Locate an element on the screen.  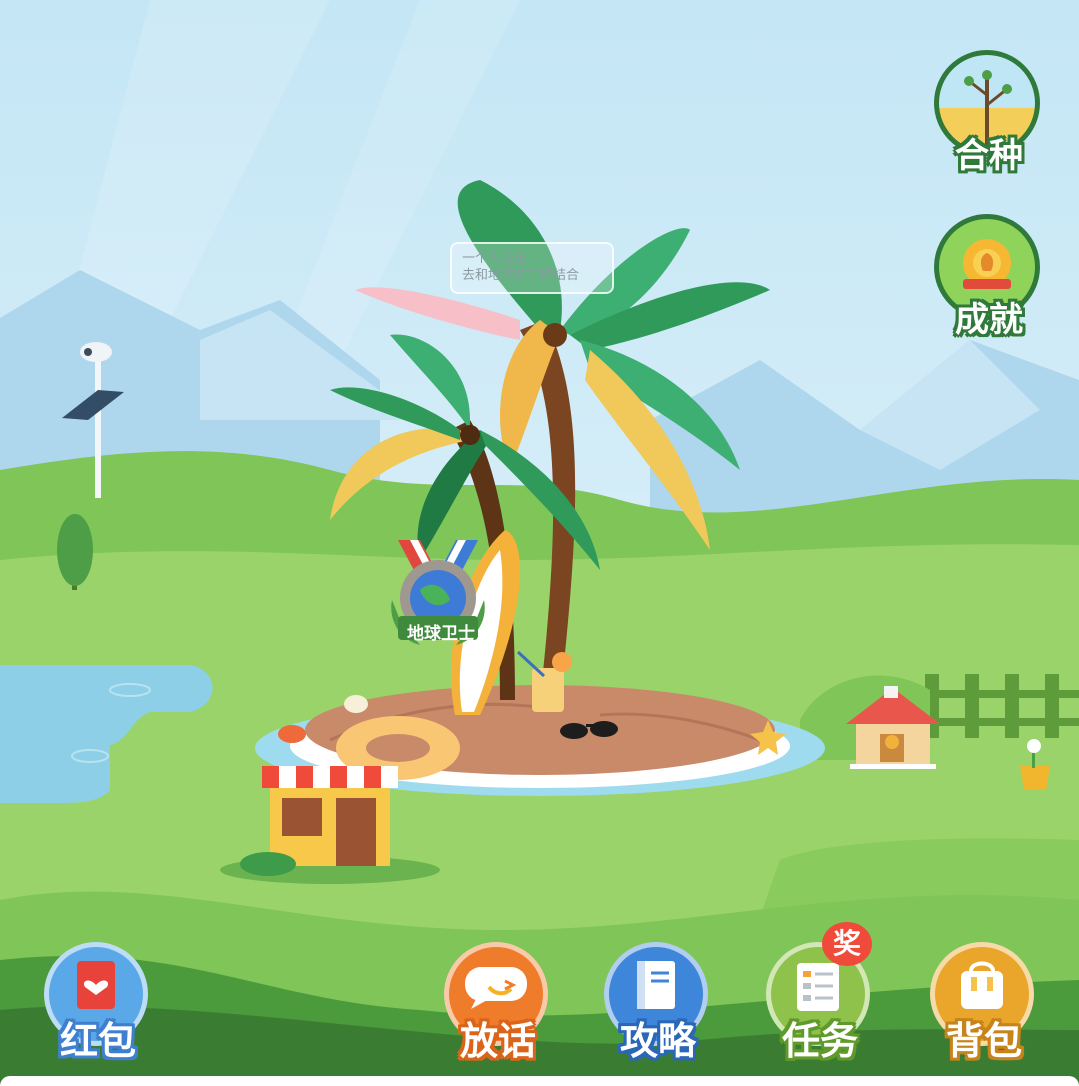
plant-together-button: 合种 is located at coordinates (989, 115).